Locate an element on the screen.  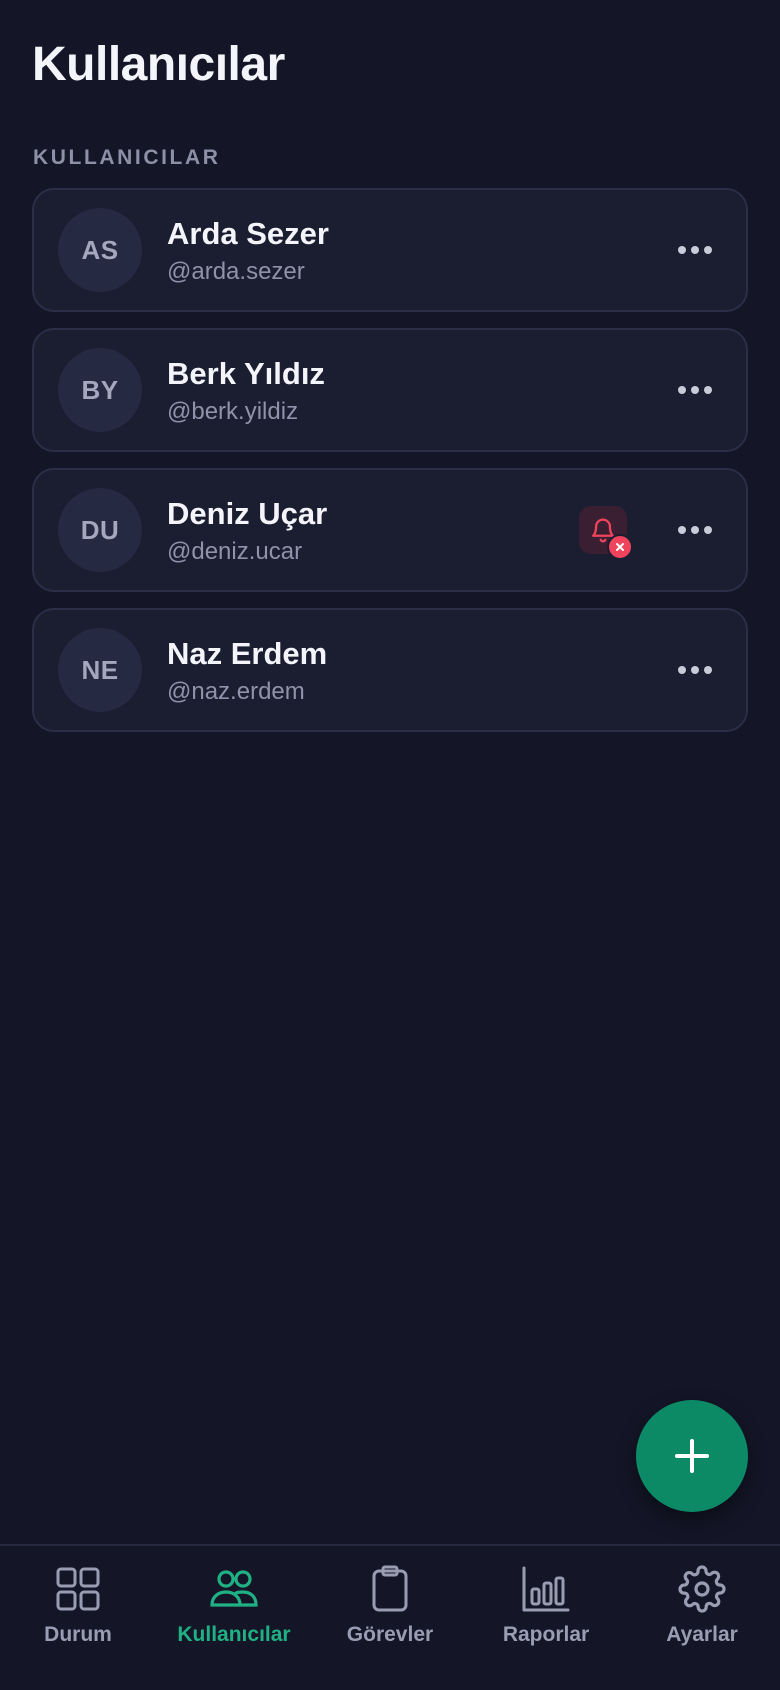
user-card: NE Naz Erdem @naz.erdem is located at coordinates (390, 670).